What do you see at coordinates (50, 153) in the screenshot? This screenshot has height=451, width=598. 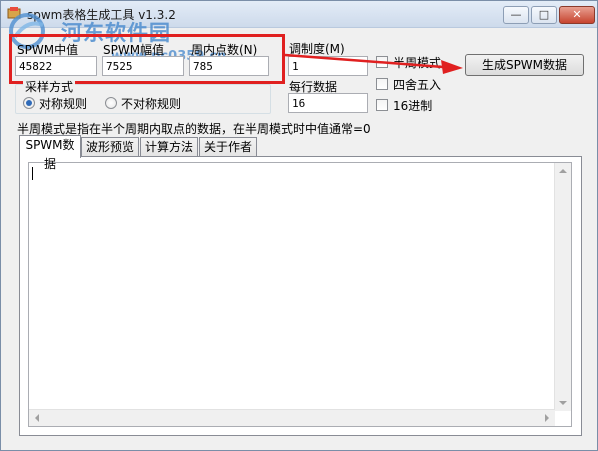 I see `tab-spwm-data: SPWM数据` at bounding box center [50, 153].